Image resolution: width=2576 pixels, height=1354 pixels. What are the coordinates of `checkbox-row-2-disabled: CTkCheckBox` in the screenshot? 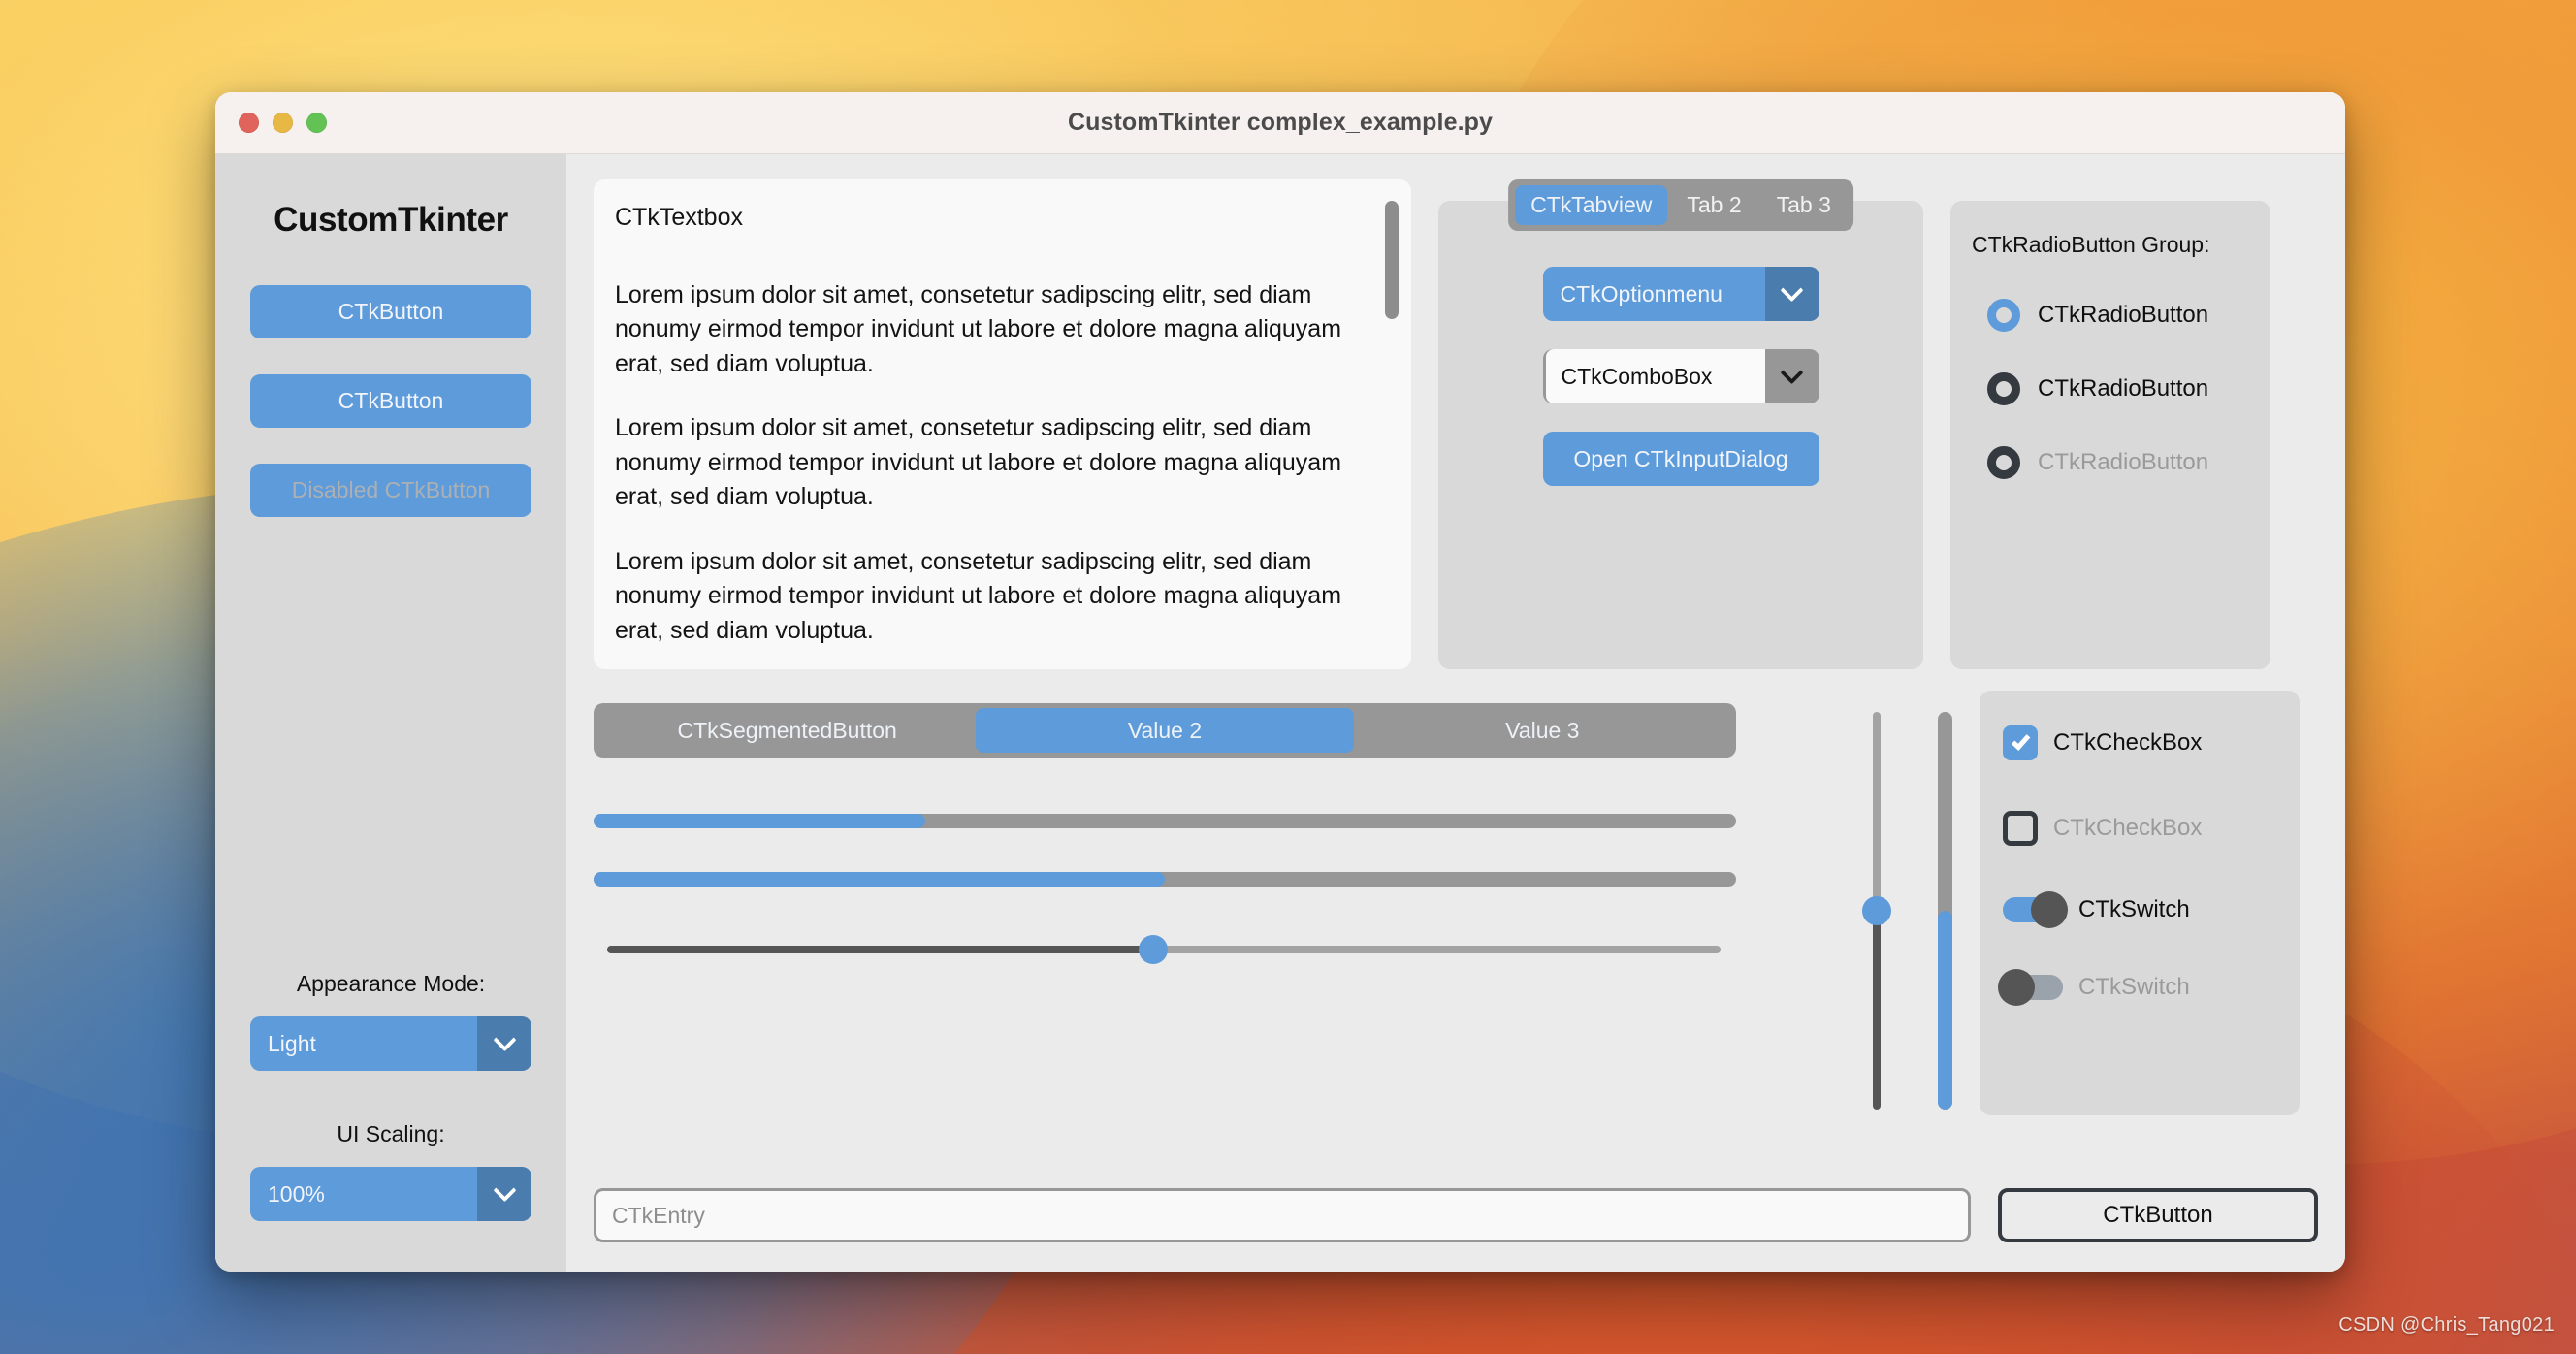 It's located at (2151, 828).